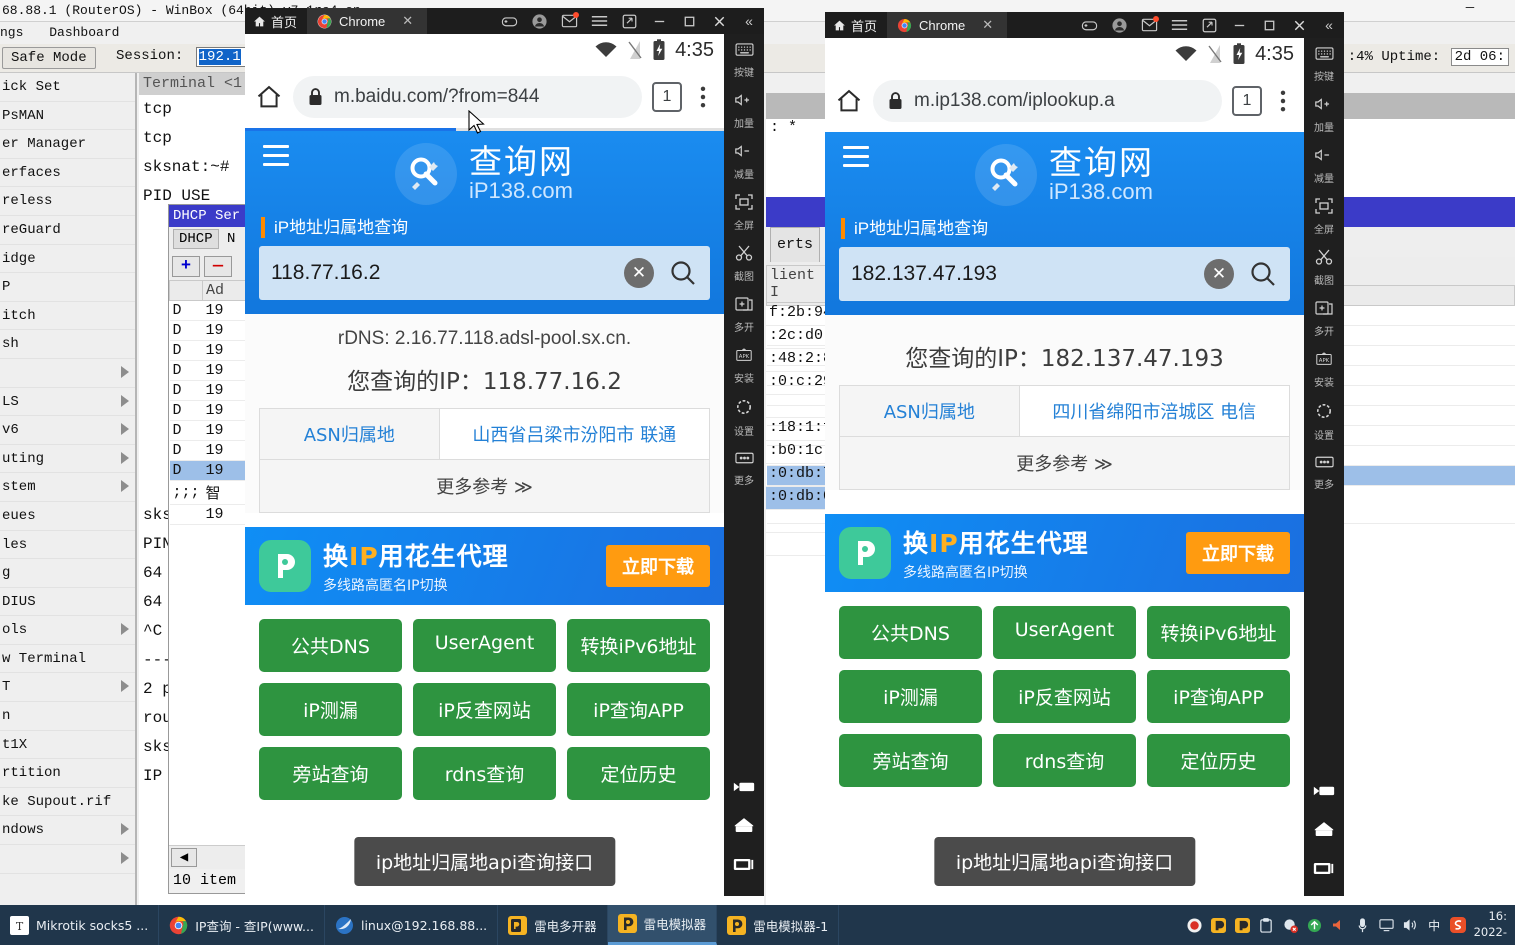  What do you see at coordinates (1324, 829) in the screenshot?
I see `emu-right-navbar` at bounding box center [1324, 829].